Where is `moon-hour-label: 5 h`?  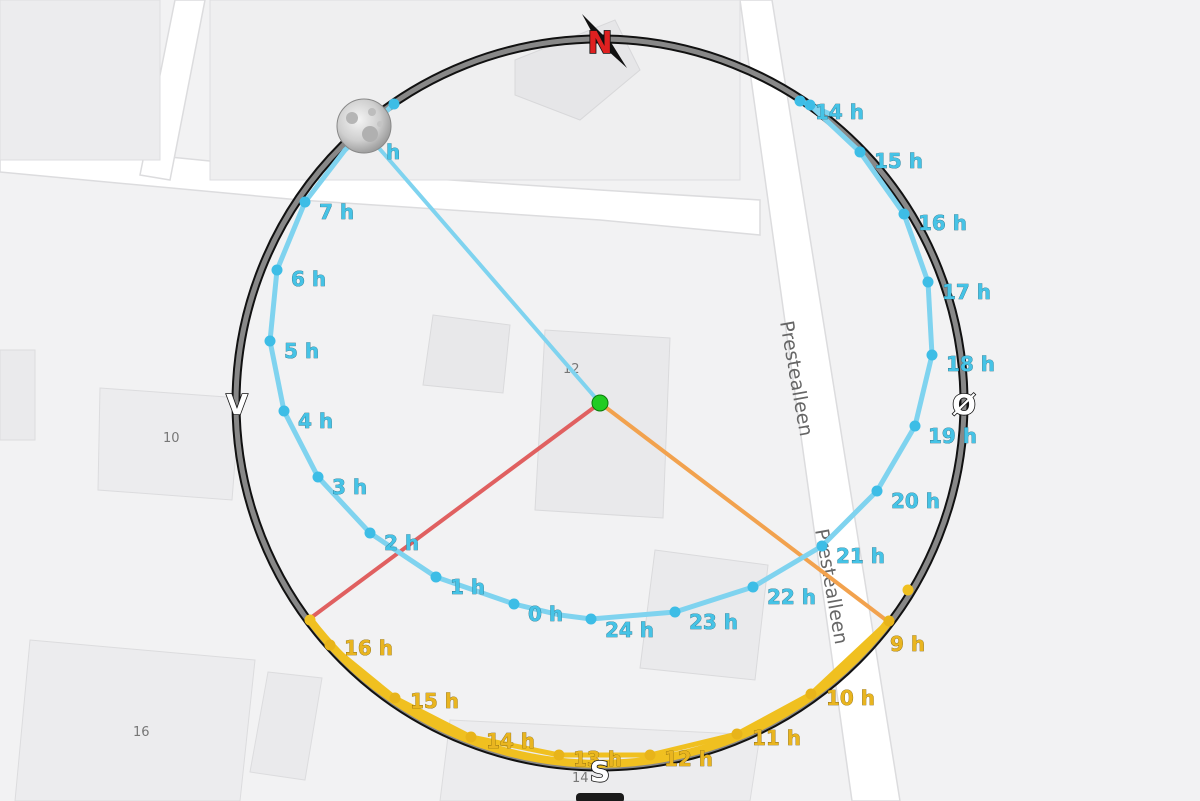
moon-hour-label: 5 h is located at coordinates (301, 351).